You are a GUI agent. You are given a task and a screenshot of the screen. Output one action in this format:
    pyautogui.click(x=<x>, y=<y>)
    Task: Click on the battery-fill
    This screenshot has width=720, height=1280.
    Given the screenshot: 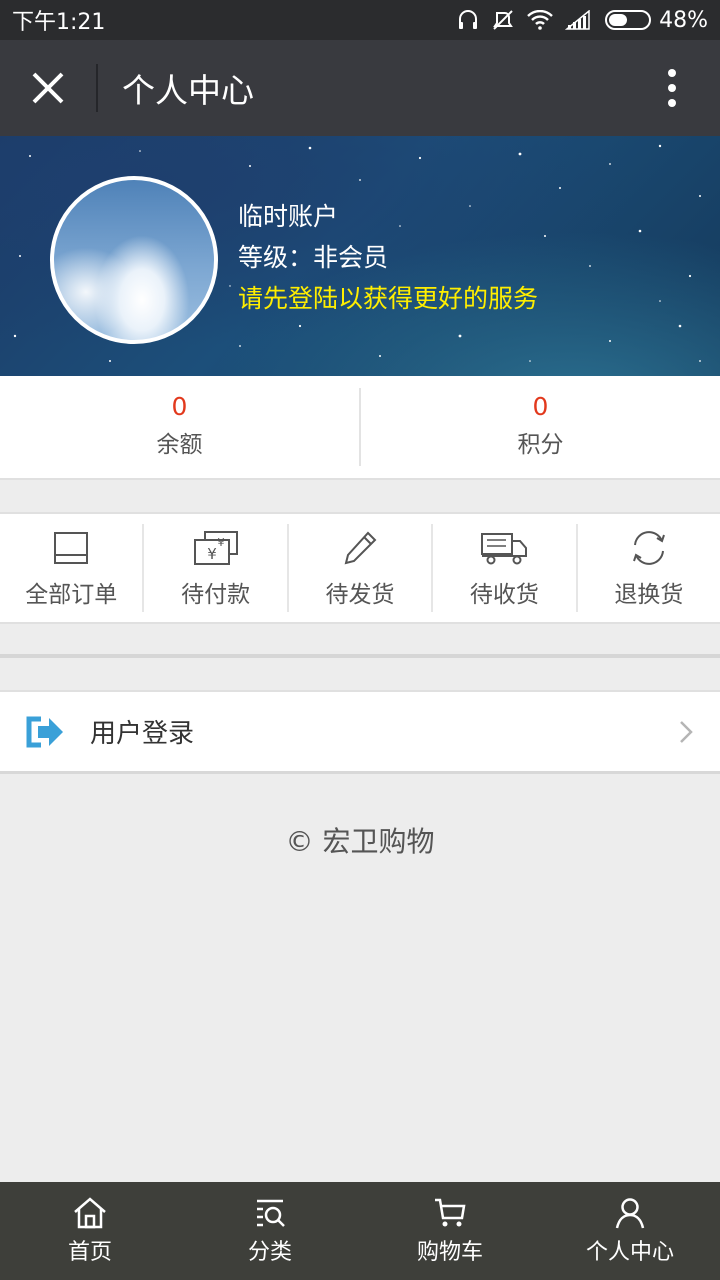 What is the action you would take?
    pyautogui.click(x=618, y=20)
    